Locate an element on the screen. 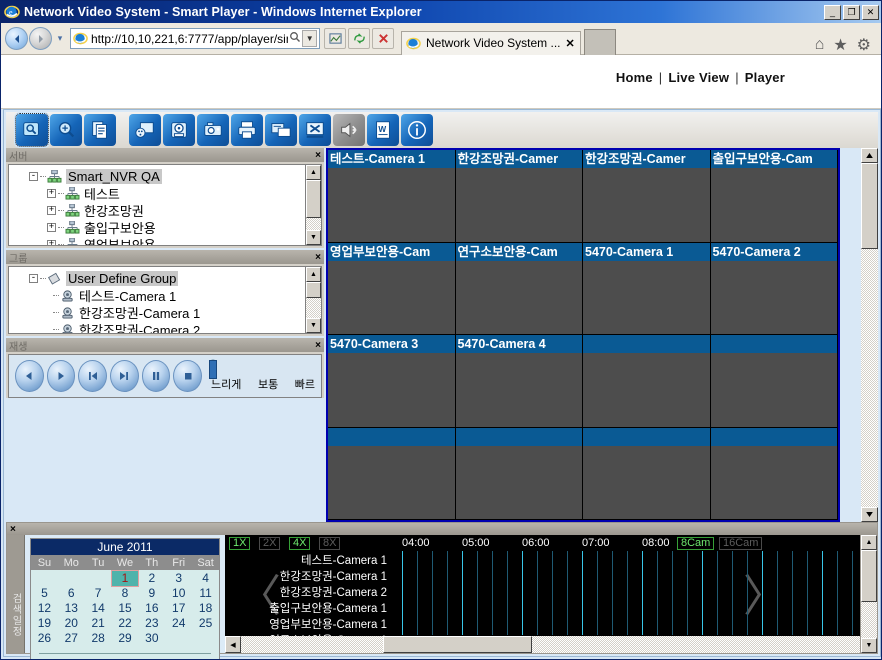 This screenshot has width=882, height=660. search-icon is located at coordinates (295, 38).